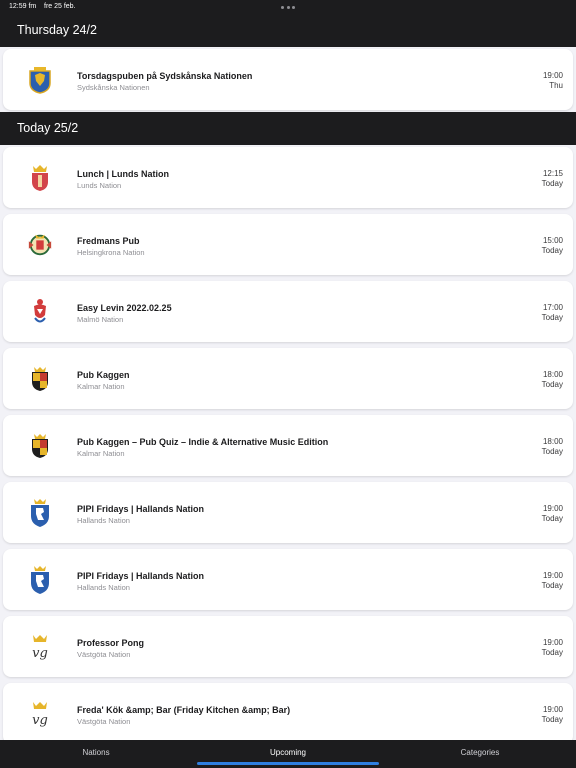 The image size is (576, 768). I want to click on event-title: Torsdagspuben på Sydskånska Nationen, so click(165, 76).